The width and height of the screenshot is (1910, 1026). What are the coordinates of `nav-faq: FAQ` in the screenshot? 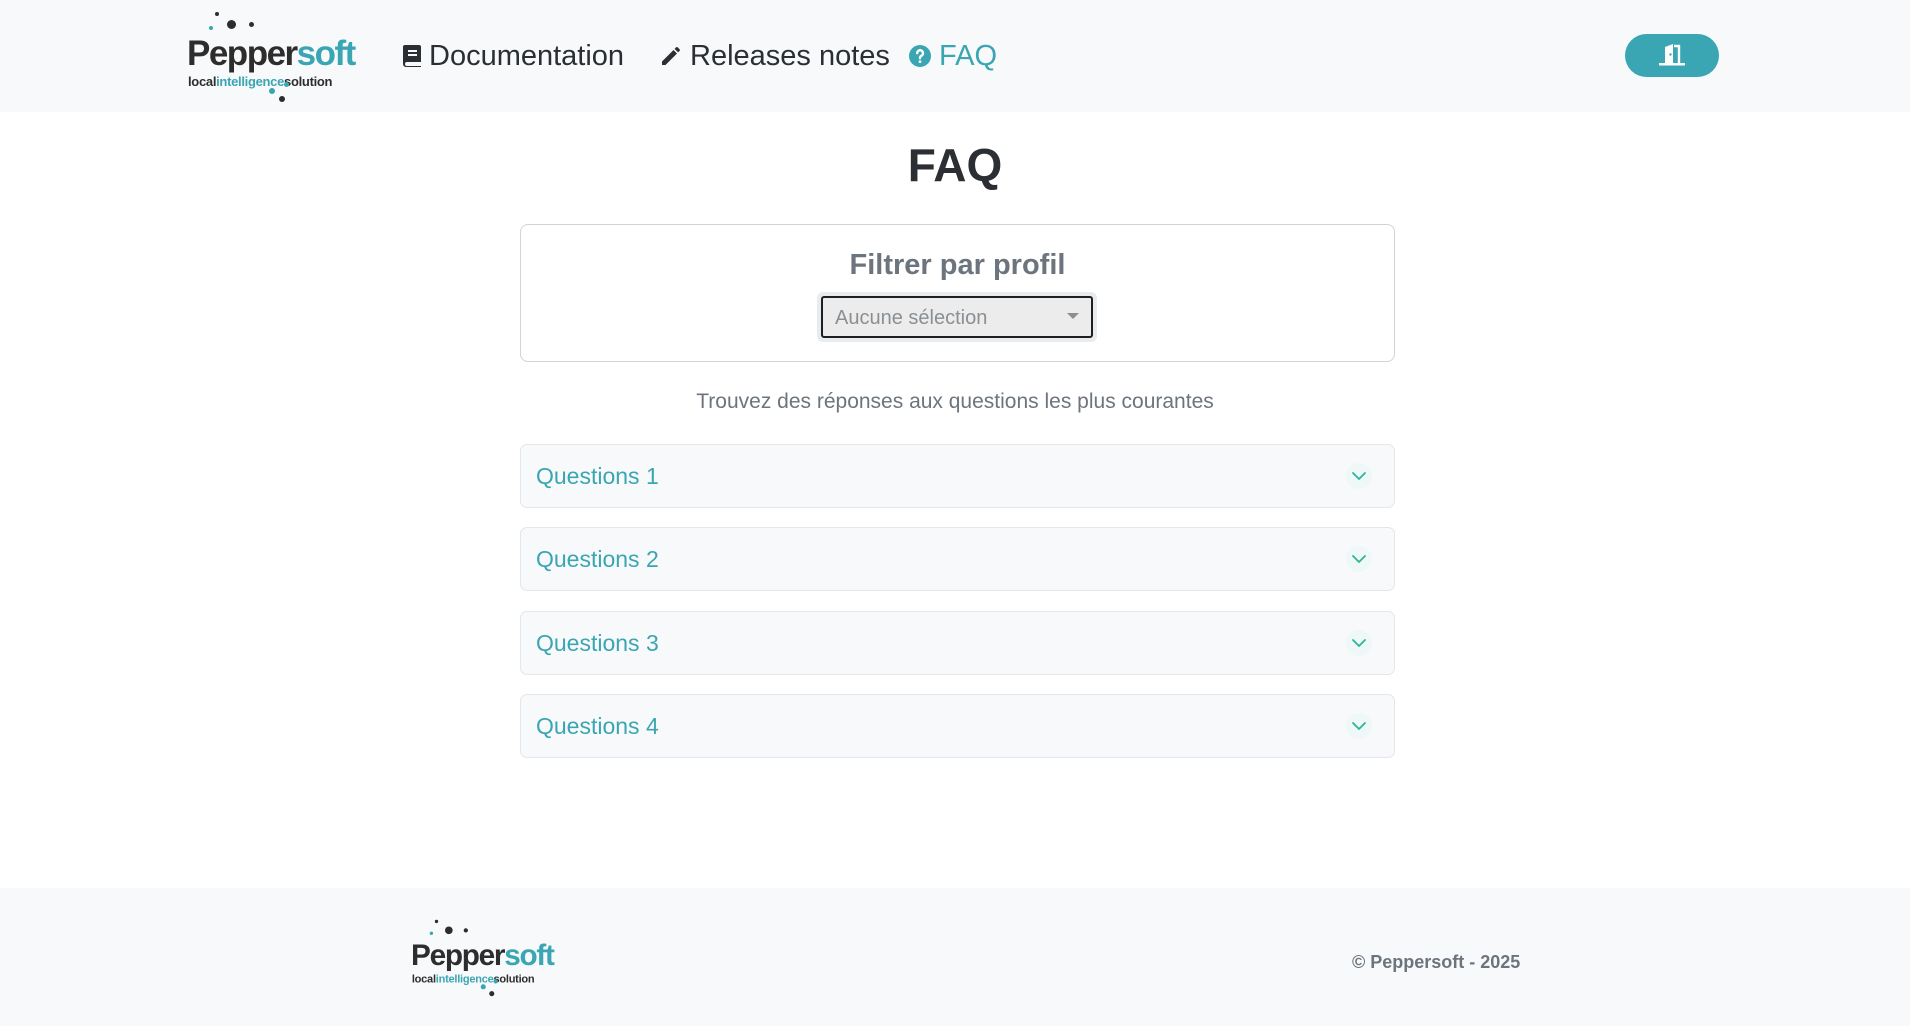 It's located at (952, 56).